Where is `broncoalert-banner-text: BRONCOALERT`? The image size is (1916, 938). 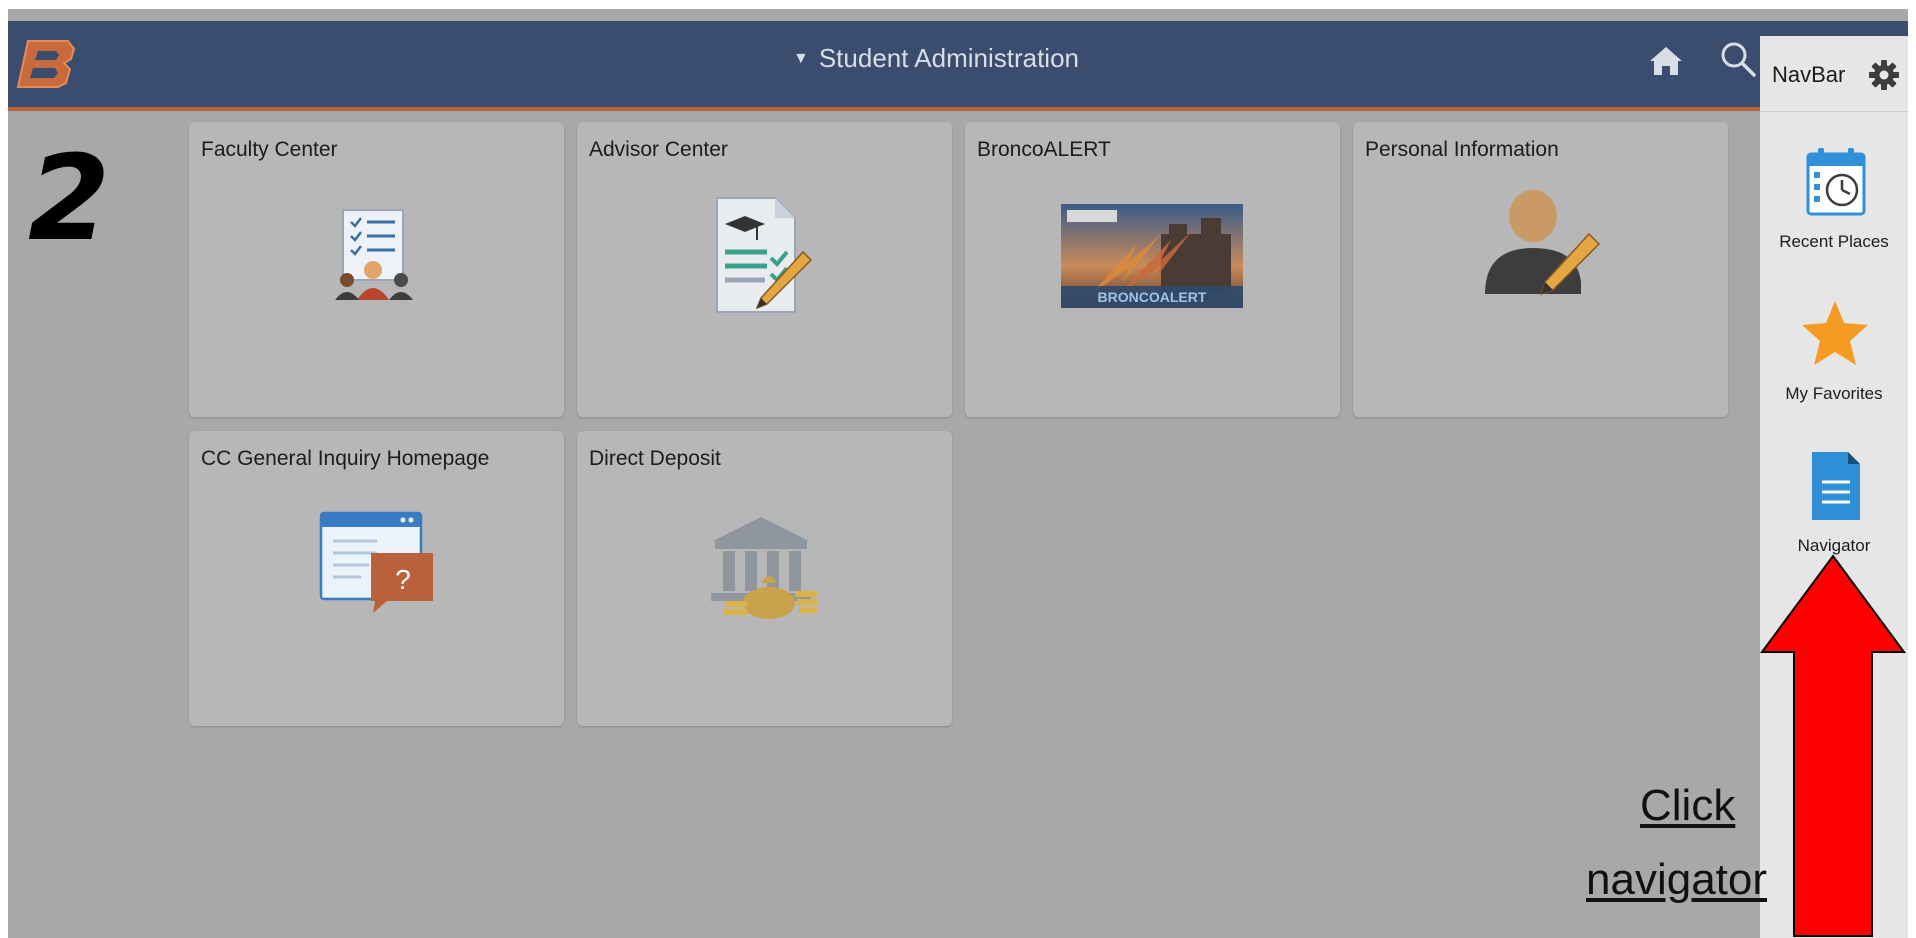
broncoalert-banner-text: BRONCOALERT is located at coordinates (1152, 297).